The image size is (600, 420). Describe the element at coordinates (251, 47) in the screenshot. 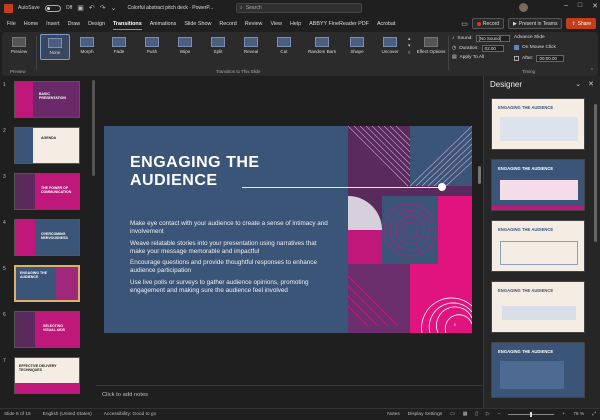

I see `transition-reveal: Reveal` at that location.